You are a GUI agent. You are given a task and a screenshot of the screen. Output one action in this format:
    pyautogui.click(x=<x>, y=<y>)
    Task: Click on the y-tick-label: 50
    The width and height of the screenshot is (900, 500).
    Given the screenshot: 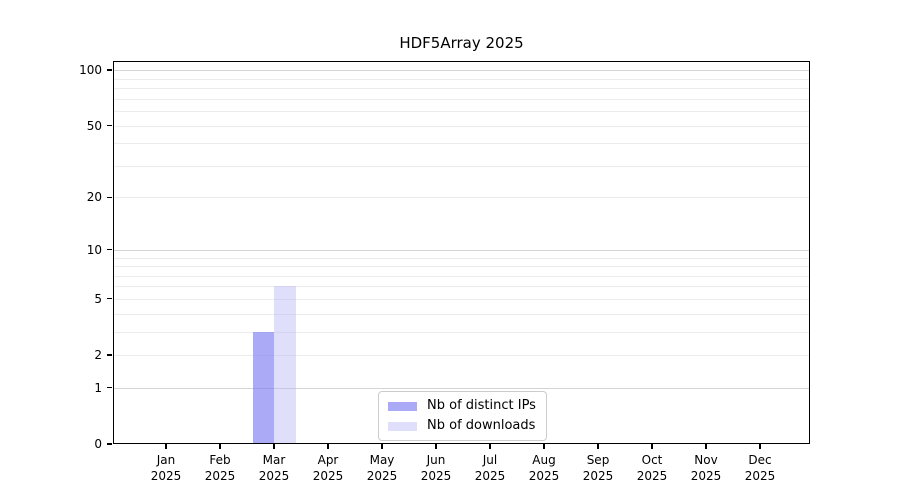 What is the action you would take?
    pyautogui.click(x=94, y=125)
    